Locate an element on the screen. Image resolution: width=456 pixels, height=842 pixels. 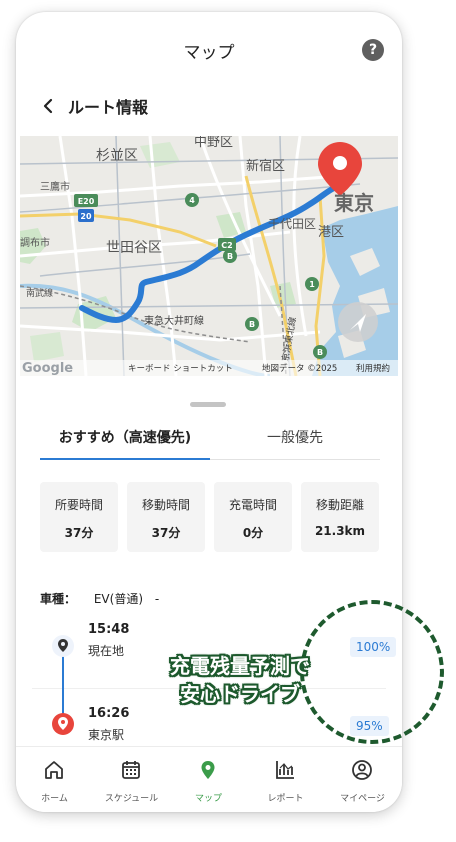
page-title: マップ is located at coordinates (209, 53).